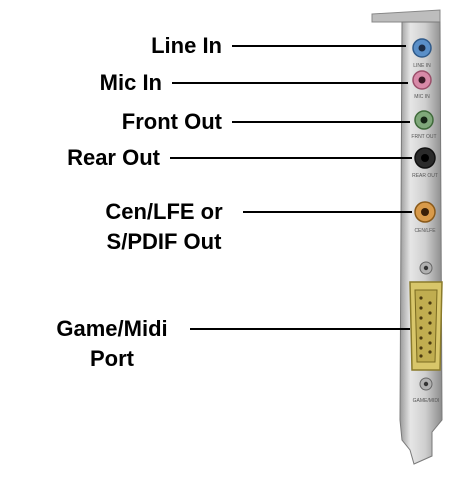 Image resolution: width=459 pixels, height=477 pixels. Describe the element at coordinates (164, 211) in the screenshot. I see `label-cen-lfe-line1: Cen/LFE or` at that location.